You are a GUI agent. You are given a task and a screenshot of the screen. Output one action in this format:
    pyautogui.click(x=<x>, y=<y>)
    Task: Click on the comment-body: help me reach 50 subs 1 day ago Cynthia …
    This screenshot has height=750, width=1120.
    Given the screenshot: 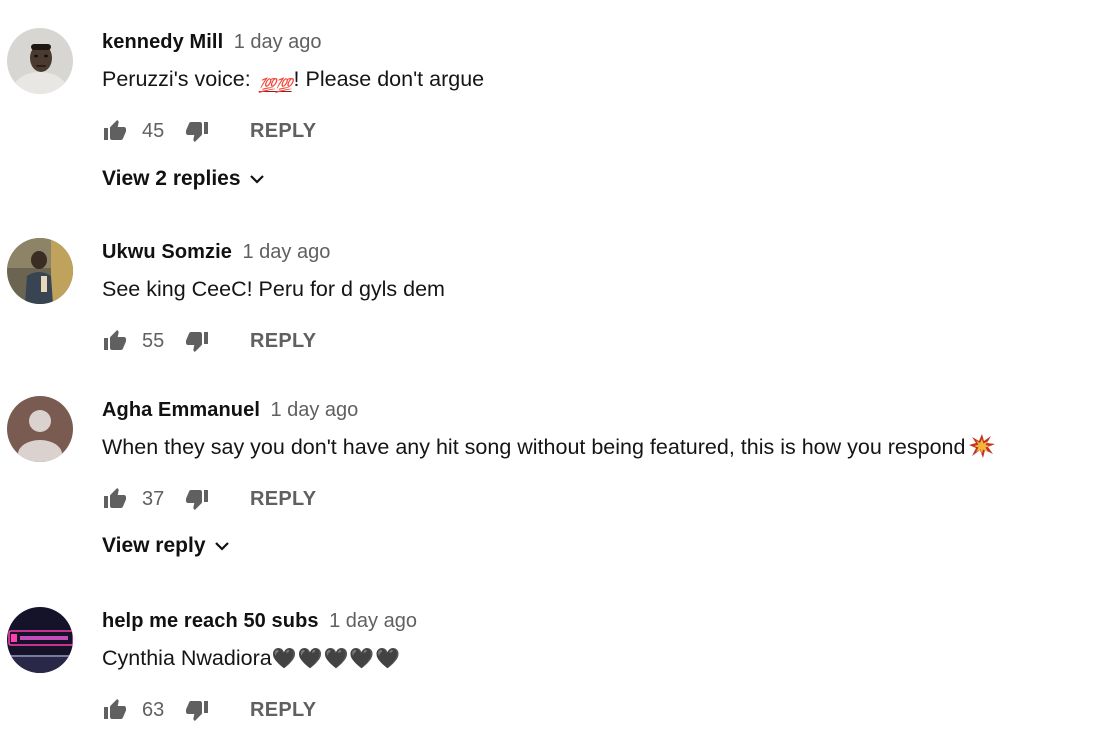 What is the action you would take?
    pyautogui.click(x=611, y=664)
    